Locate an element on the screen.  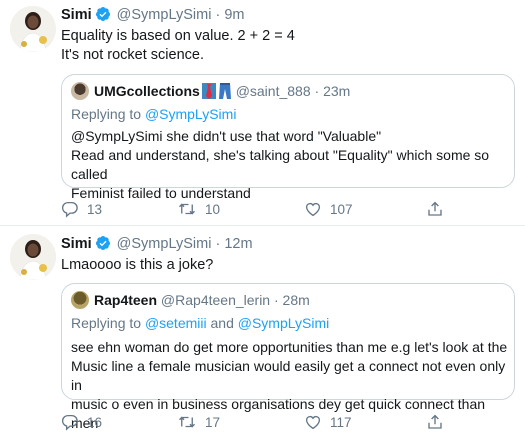
quoted-author-handle: @Rap4teen_lerin is located at coordinates (215, 300).